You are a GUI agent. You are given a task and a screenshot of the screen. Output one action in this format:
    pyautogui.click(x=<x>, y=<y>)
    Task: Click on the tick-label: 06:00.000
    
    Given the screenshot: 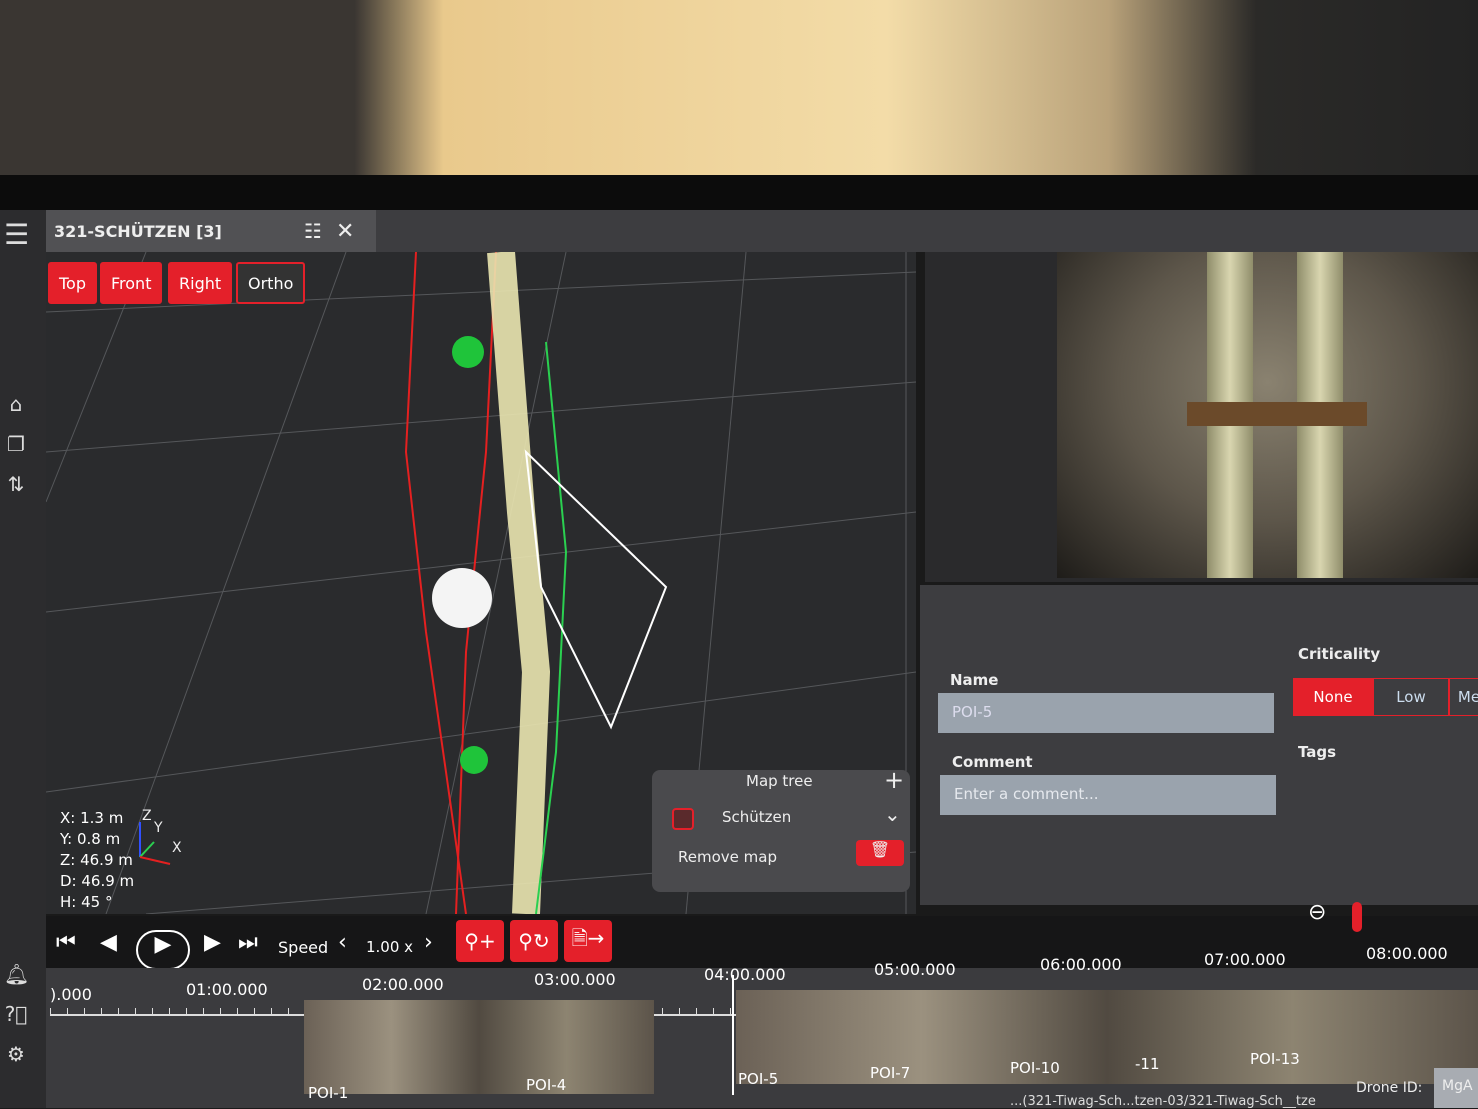 What is the action you would take?
    pyautogui.click(x=1081, y=964)
    